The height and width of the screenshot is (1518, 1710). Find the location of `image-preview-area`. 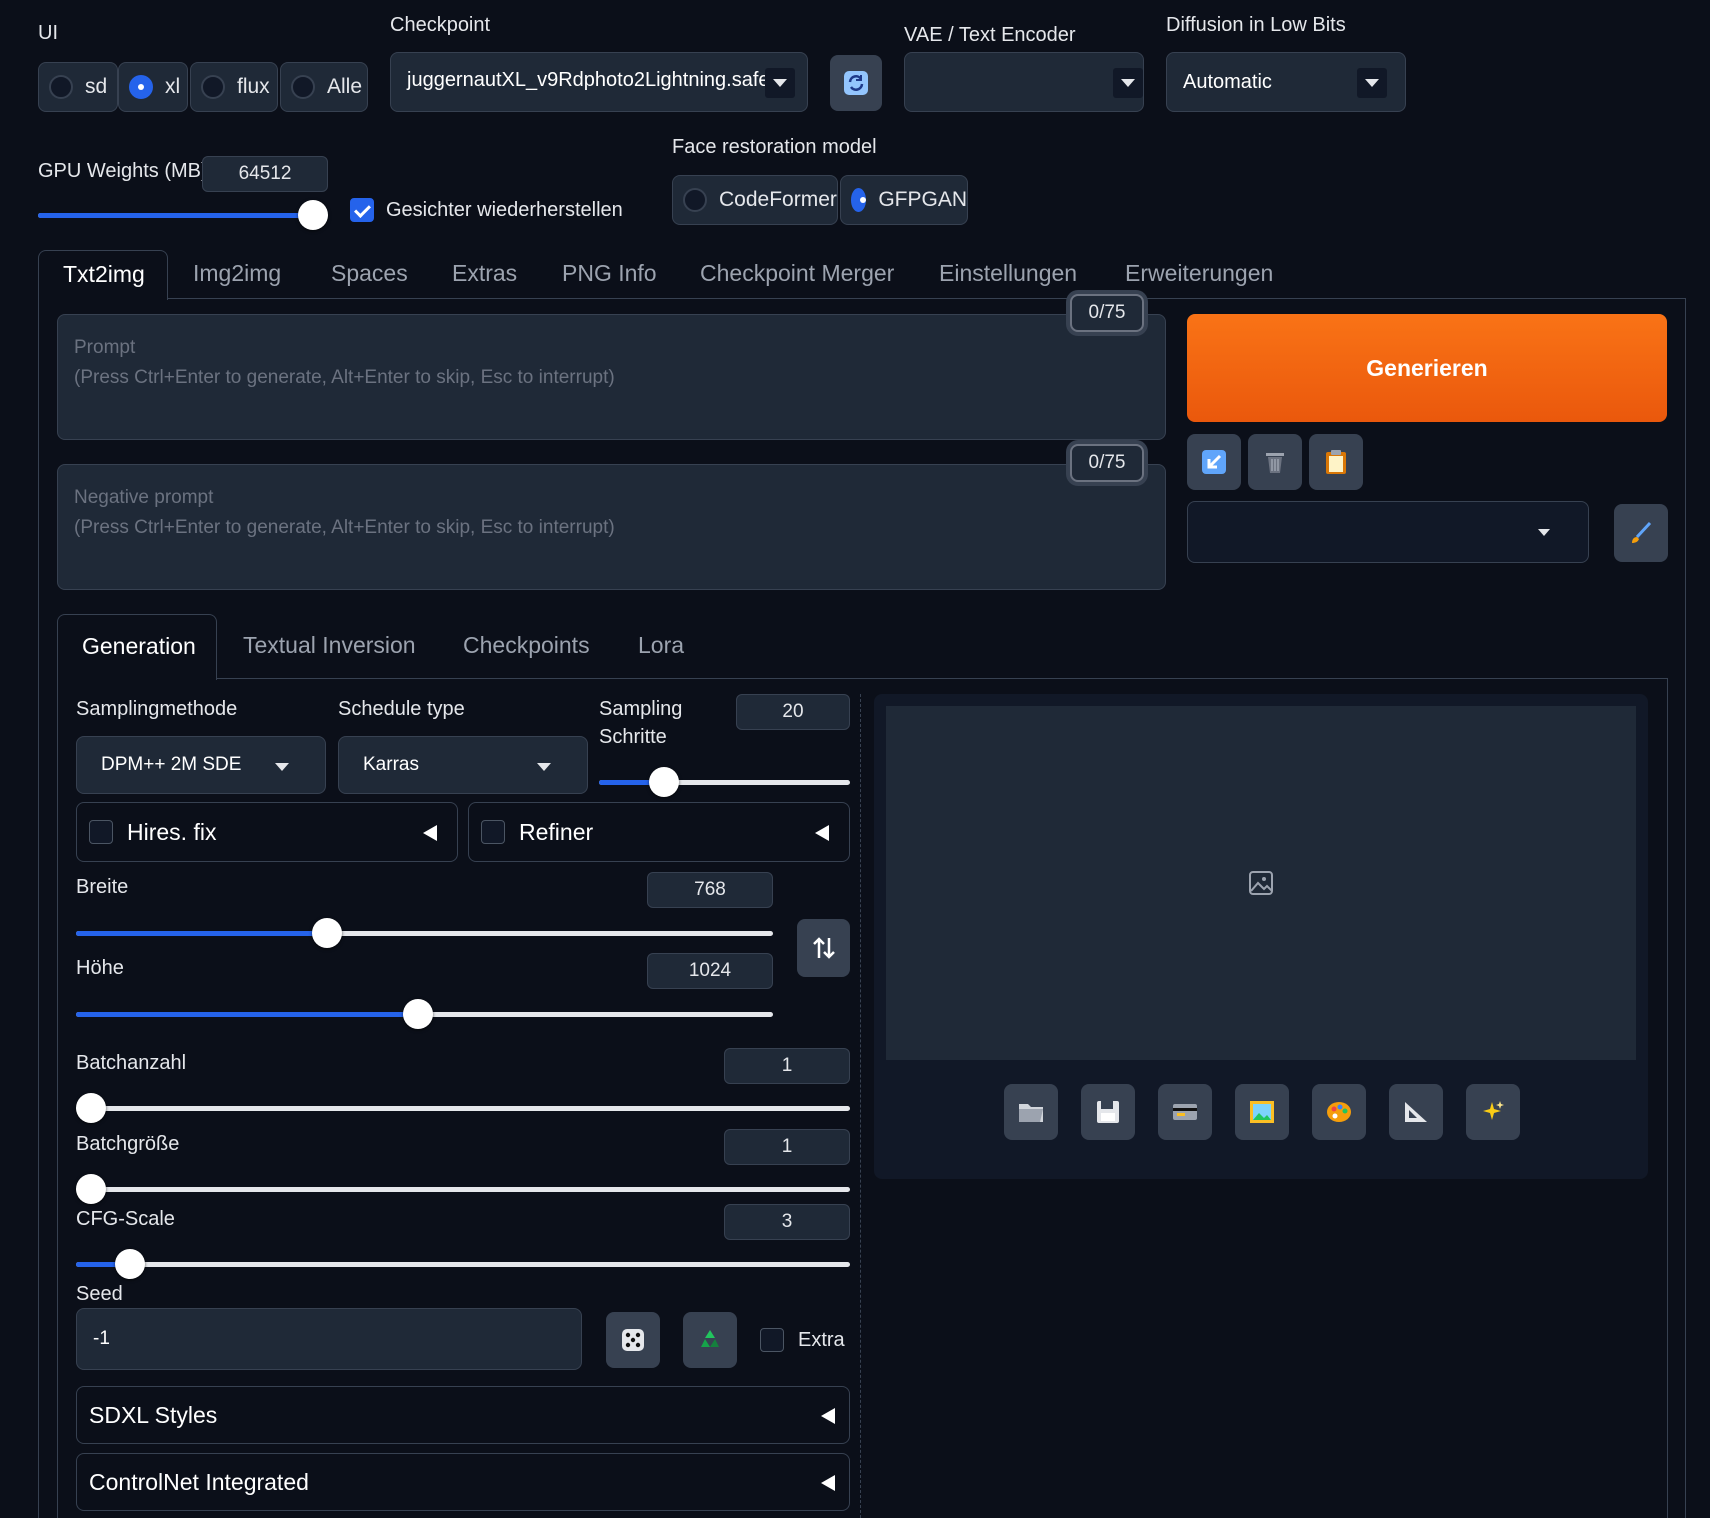

image-preview-area is located at coordinates (1261, 883).